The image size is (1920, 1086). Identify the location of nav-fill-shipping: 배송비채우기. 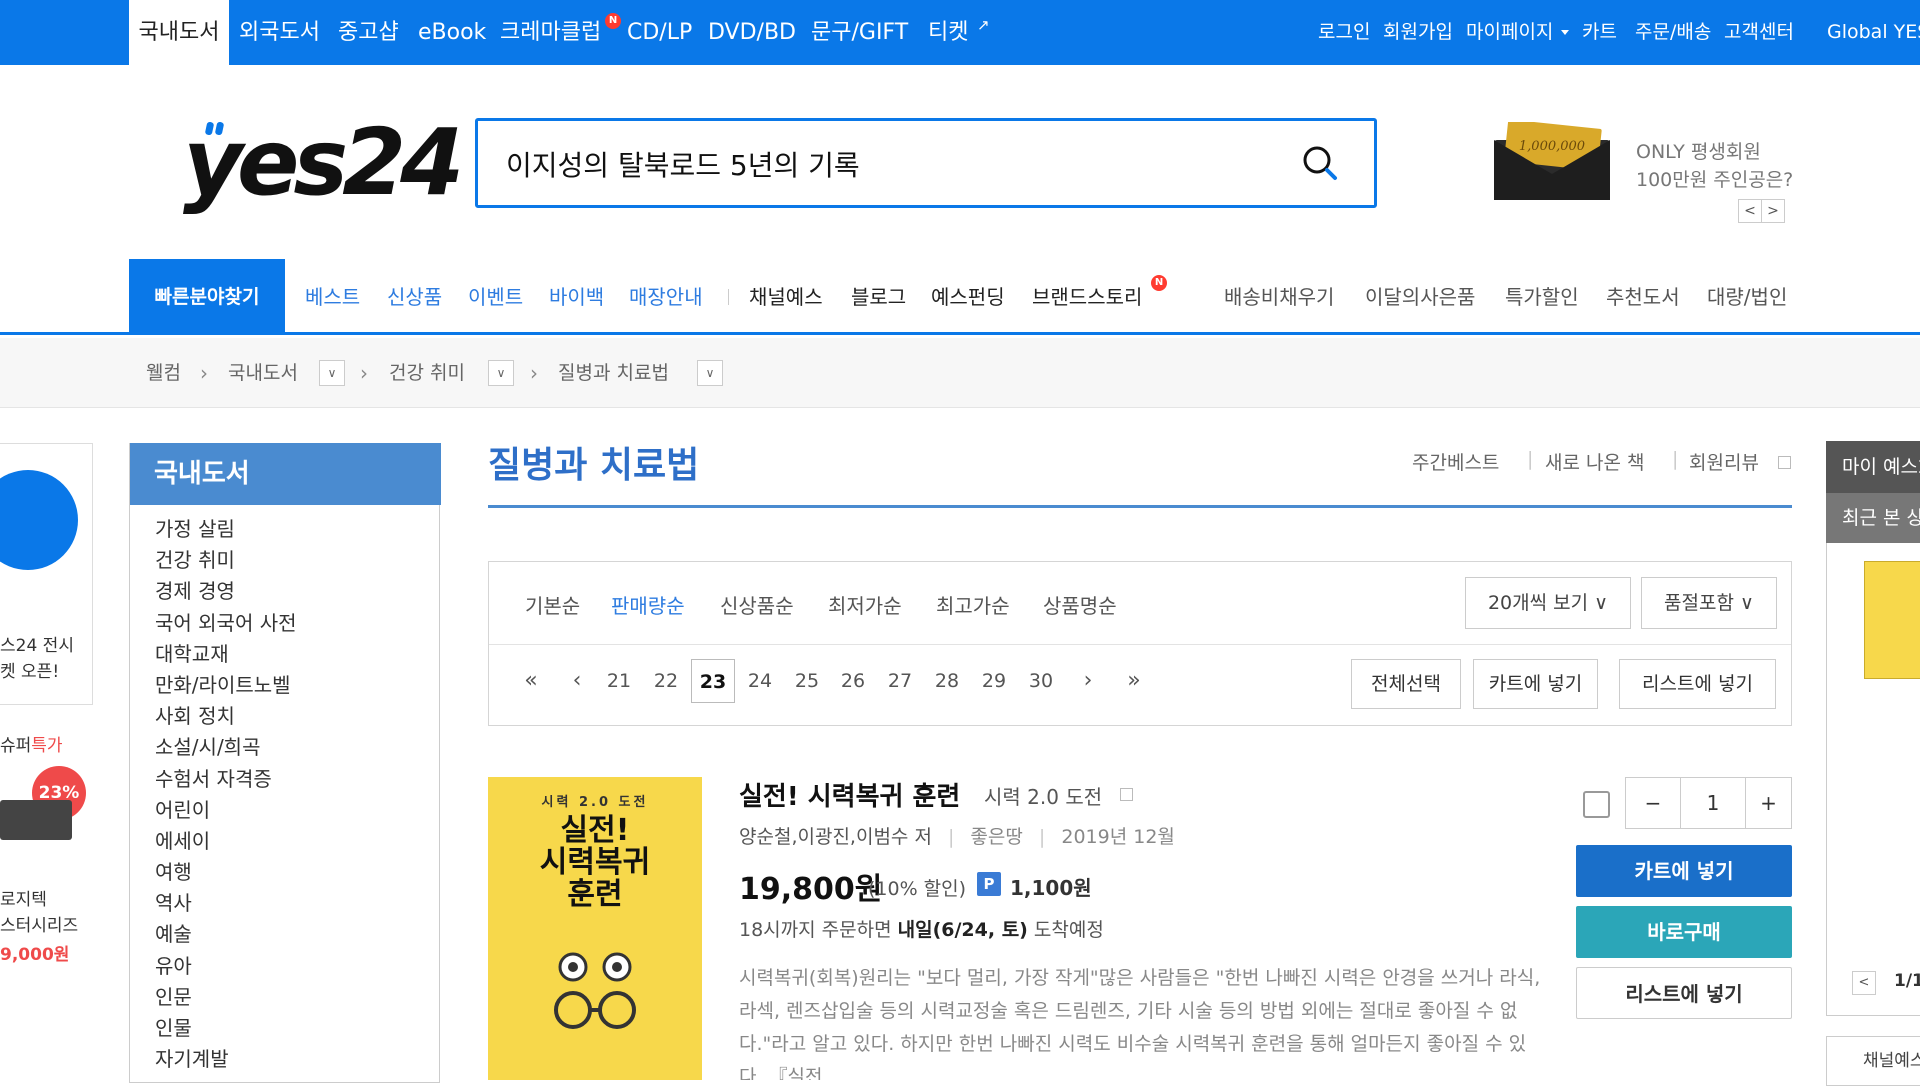
(1279, 297).